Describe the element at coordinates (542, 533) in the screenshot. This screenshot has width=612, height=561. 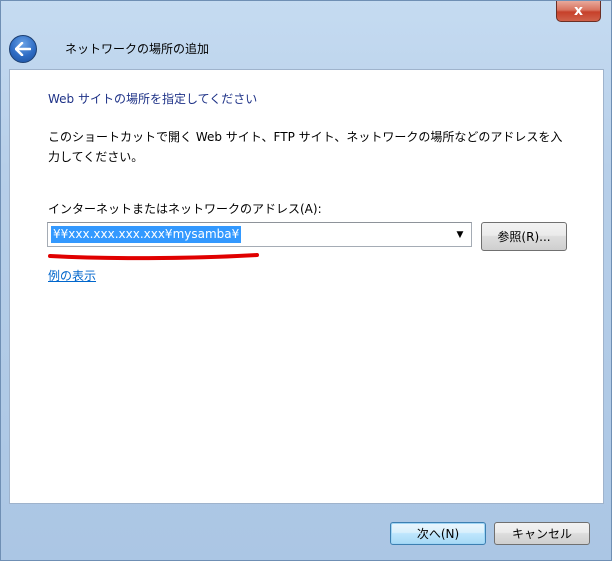
I see `cancel-button: キャンセル` at that location.